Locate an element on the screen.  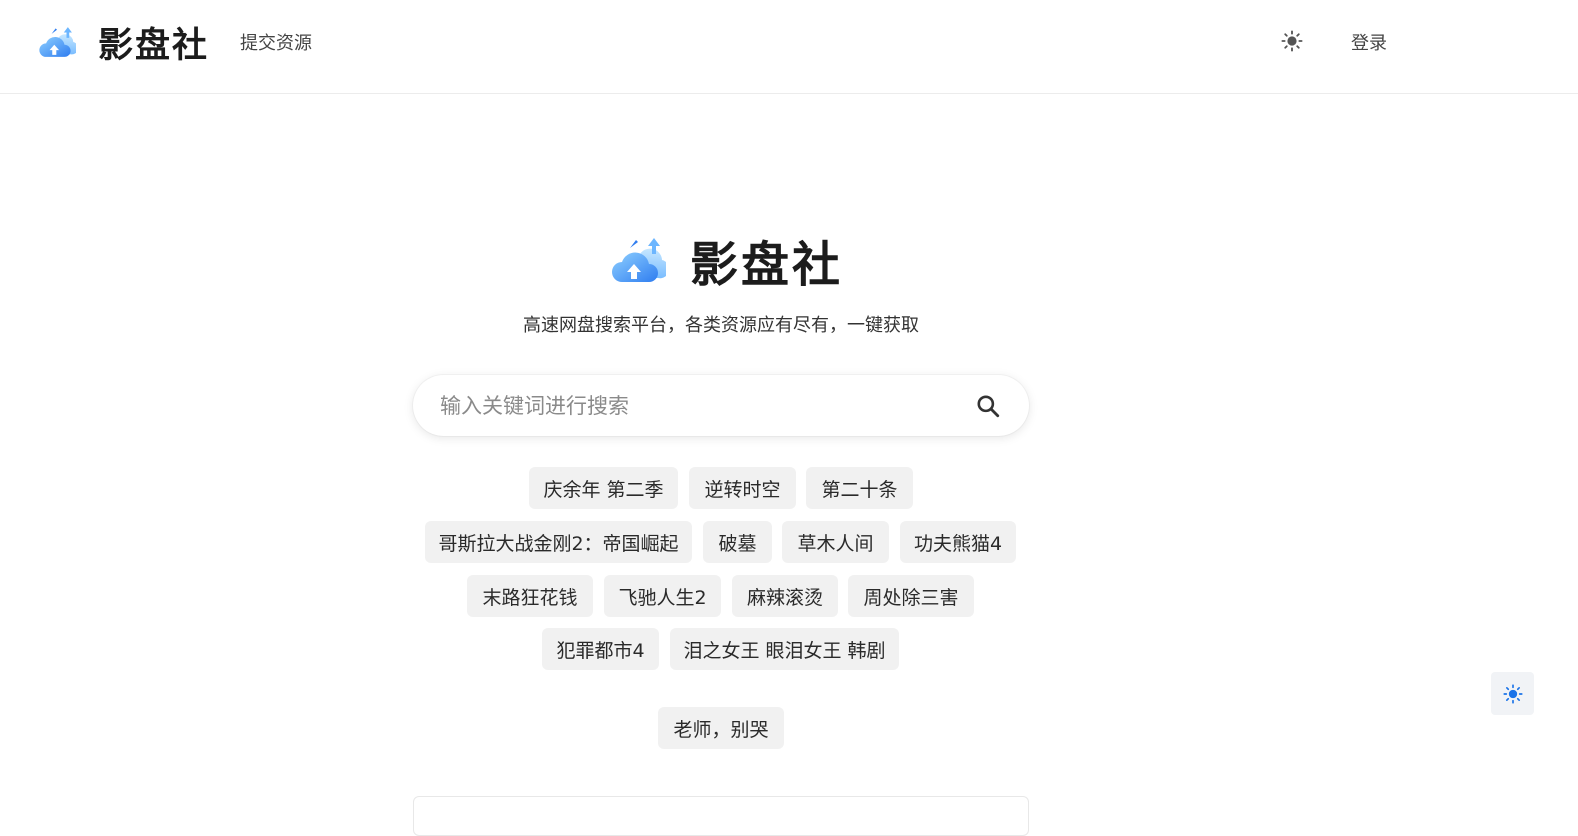
top-navbar: 影盘社 提交资源 登录 is located at coordinates (789, 47).